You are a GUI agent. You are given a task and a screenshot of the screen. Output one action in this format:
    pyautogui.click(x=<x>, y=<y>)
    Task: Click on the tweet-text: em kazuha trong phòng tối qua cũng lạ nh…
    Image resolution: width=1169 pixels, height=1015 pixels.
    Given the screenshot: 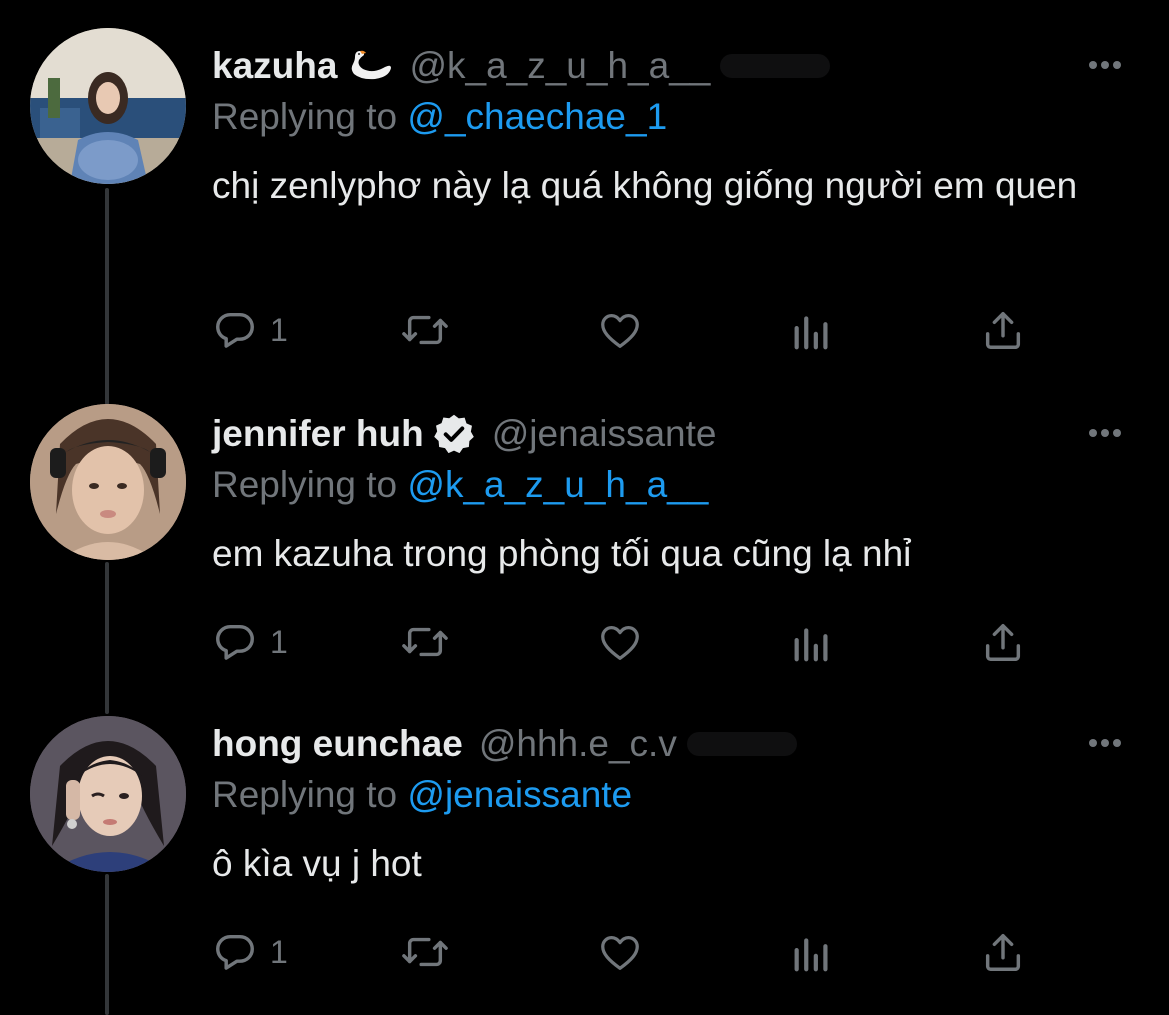 What is the action you would take?
    pyautogui.click(x=562, y=553)
    